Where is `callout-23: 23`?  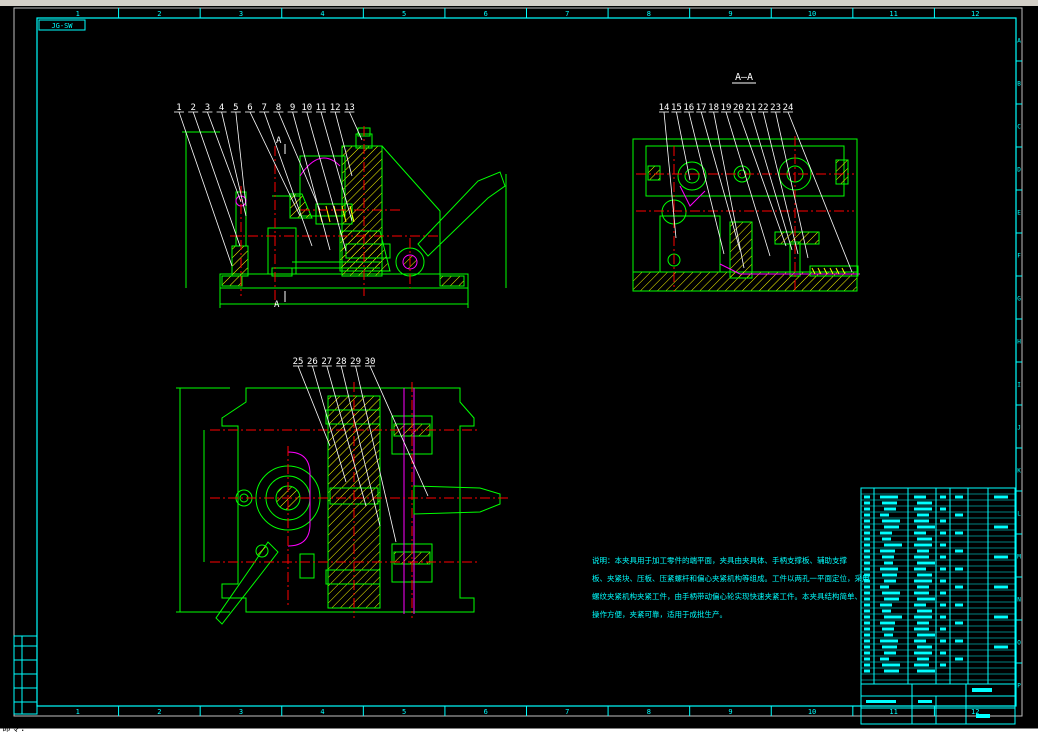
callout-23: 23 is located at coordinates (775, 108).